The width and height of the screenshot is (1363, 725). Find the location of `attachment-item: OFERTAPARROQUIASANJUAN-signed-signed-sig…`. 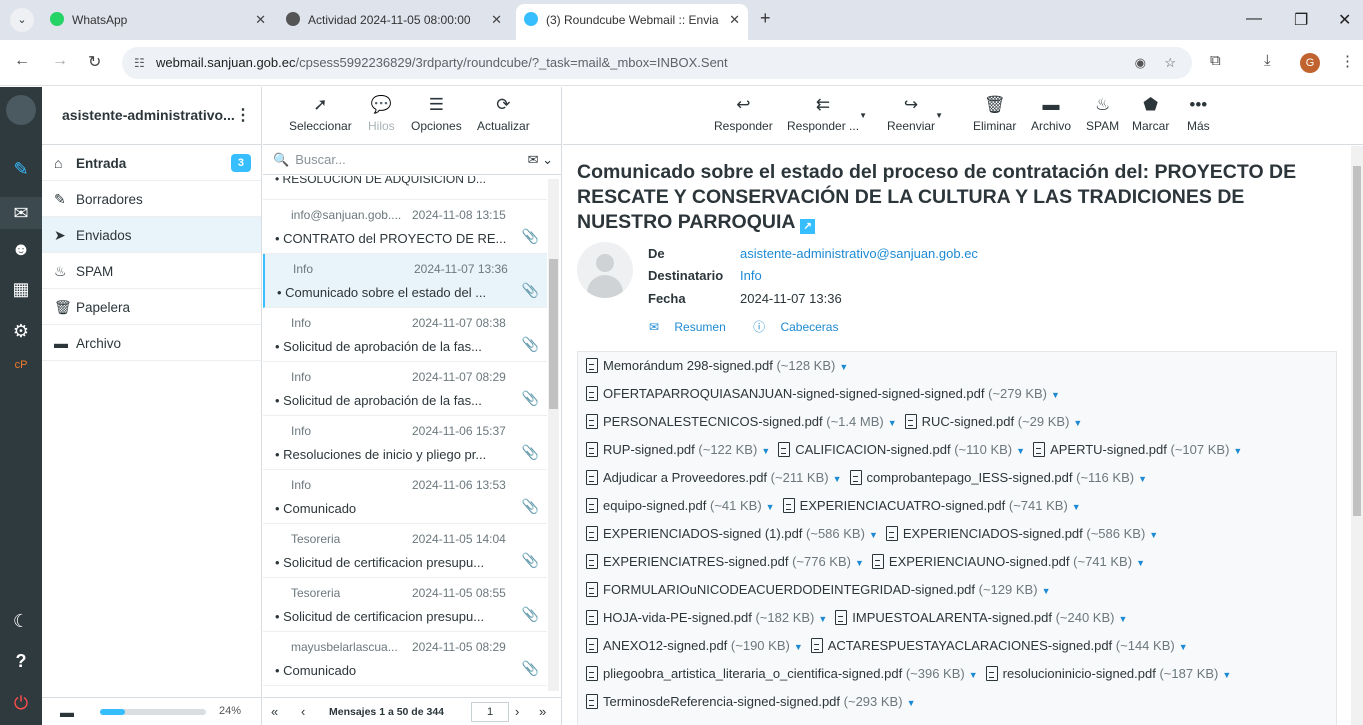

attachment-item: OFERTAPARROQUIASANJUAN-signed-signed-sig… is located at coordinates (823, 394).